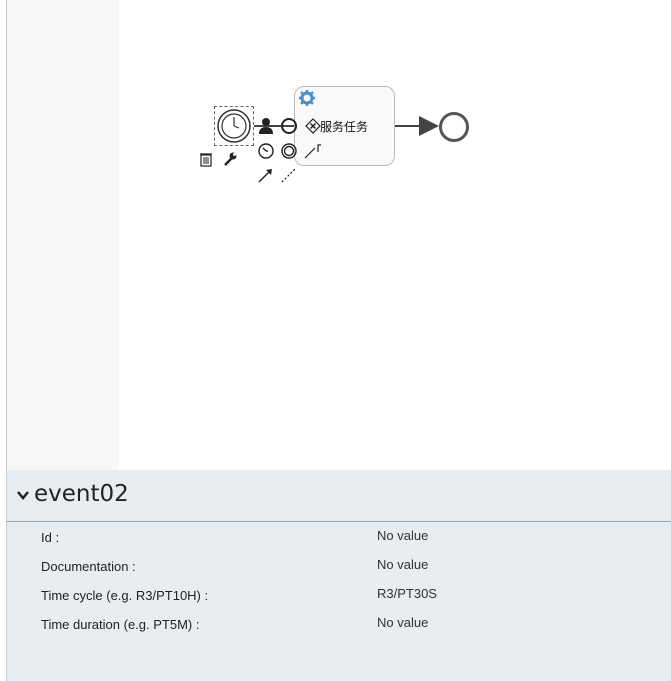  What do you see at coordinates (266, 126) in the screenshot?
I see `user-task-icon` at bounding box center [266, 126].